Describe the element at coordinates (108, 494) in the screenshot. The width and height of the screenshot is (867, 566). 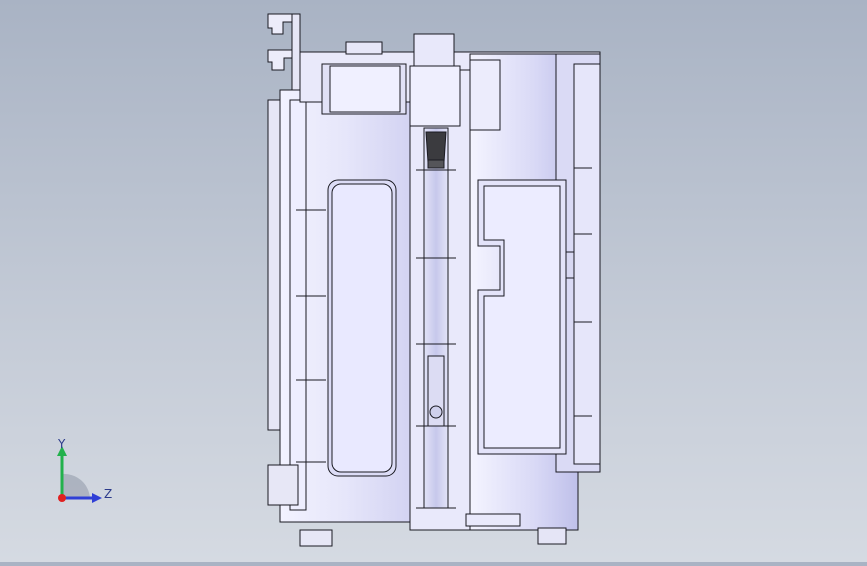
I see `z-axis-label: Z` at that location.